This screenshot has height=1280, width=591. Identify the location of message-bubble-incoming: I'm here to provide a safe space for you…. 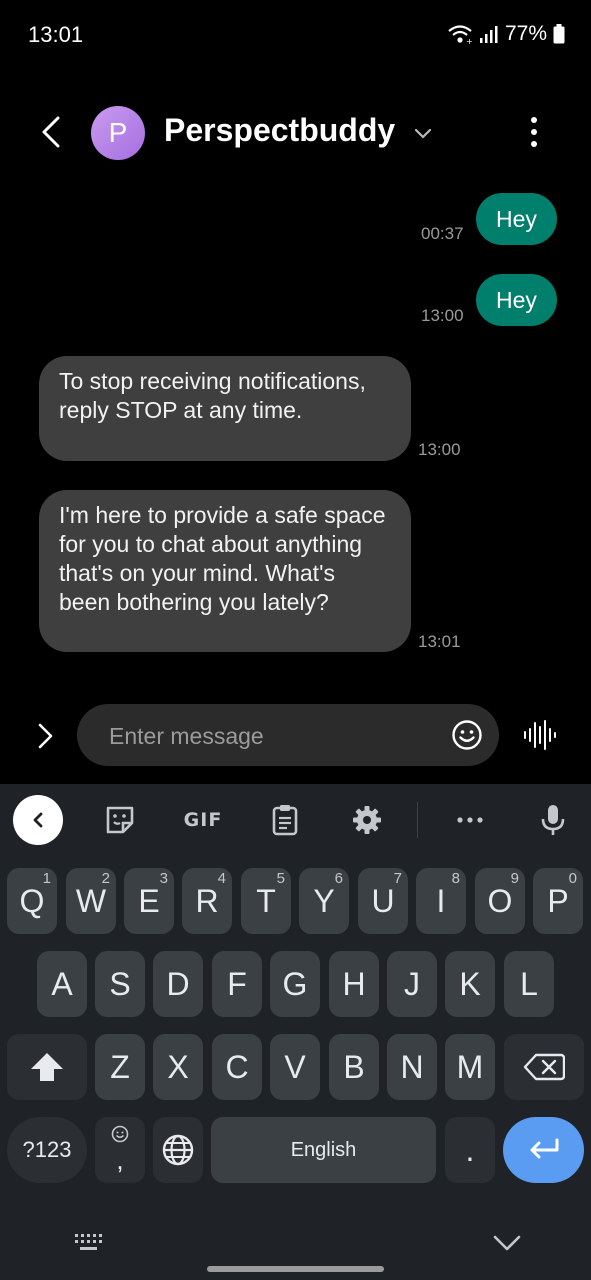
(225, 571).